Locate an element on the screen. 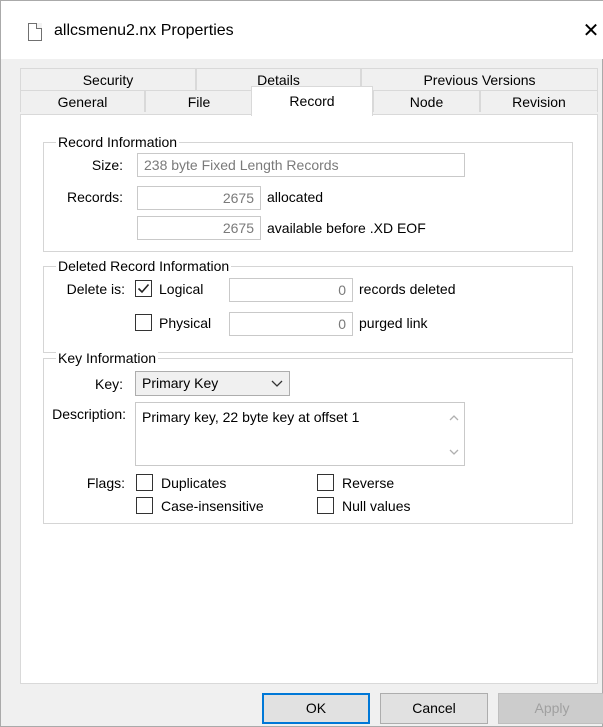 The width and height of the screenshot is (603, 727). description-text: Primary key, 22 byte key at offset 1 is located at coordinates (251, 417).